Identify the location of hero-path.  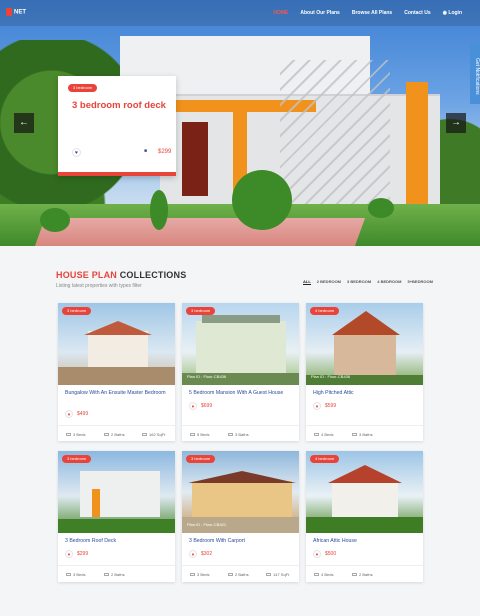
(200, 232).